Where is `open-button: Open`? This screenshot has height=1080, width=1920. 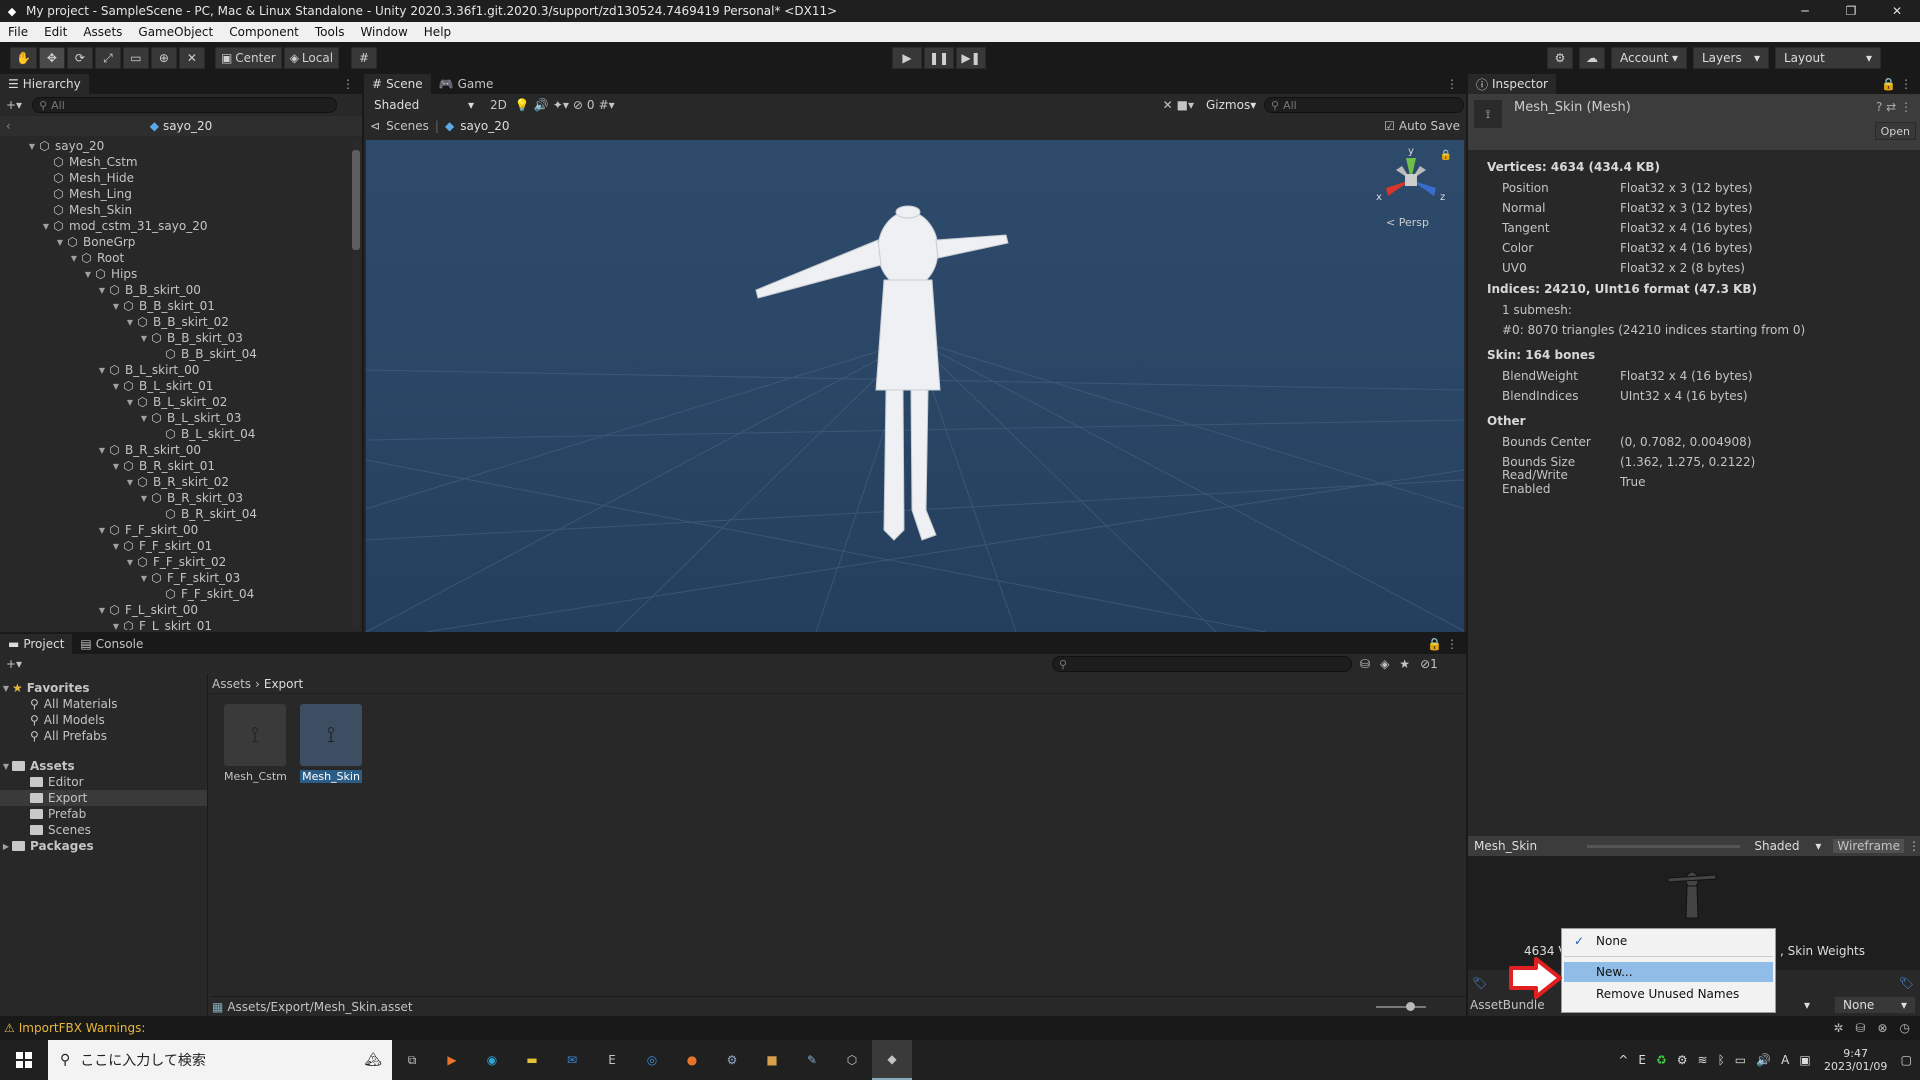
open-button: Open is located at coordinates (1895, 131).